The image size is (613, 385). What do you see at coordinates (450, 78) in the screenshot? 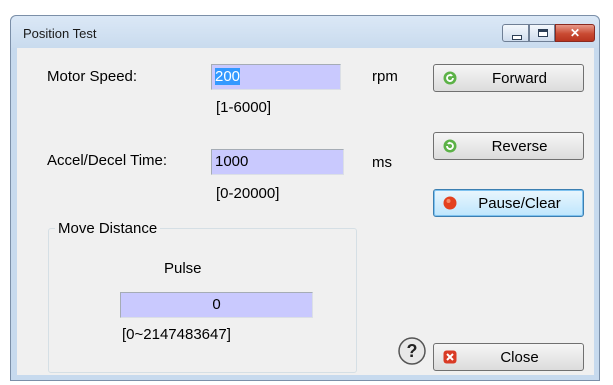
I see `rotate-left-icon` at bounding box center [450, 78].